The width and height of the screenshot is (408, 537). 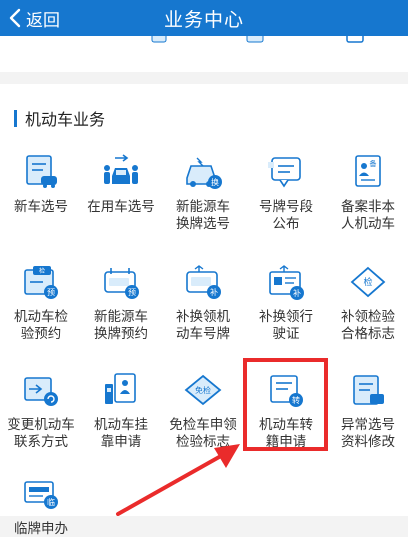 What do you see at coordinates (367, 302) in the screenshot?
I see `service-replace-inspection-mark: 检 补领检验 合格标志` at bounding box center [367, 302].